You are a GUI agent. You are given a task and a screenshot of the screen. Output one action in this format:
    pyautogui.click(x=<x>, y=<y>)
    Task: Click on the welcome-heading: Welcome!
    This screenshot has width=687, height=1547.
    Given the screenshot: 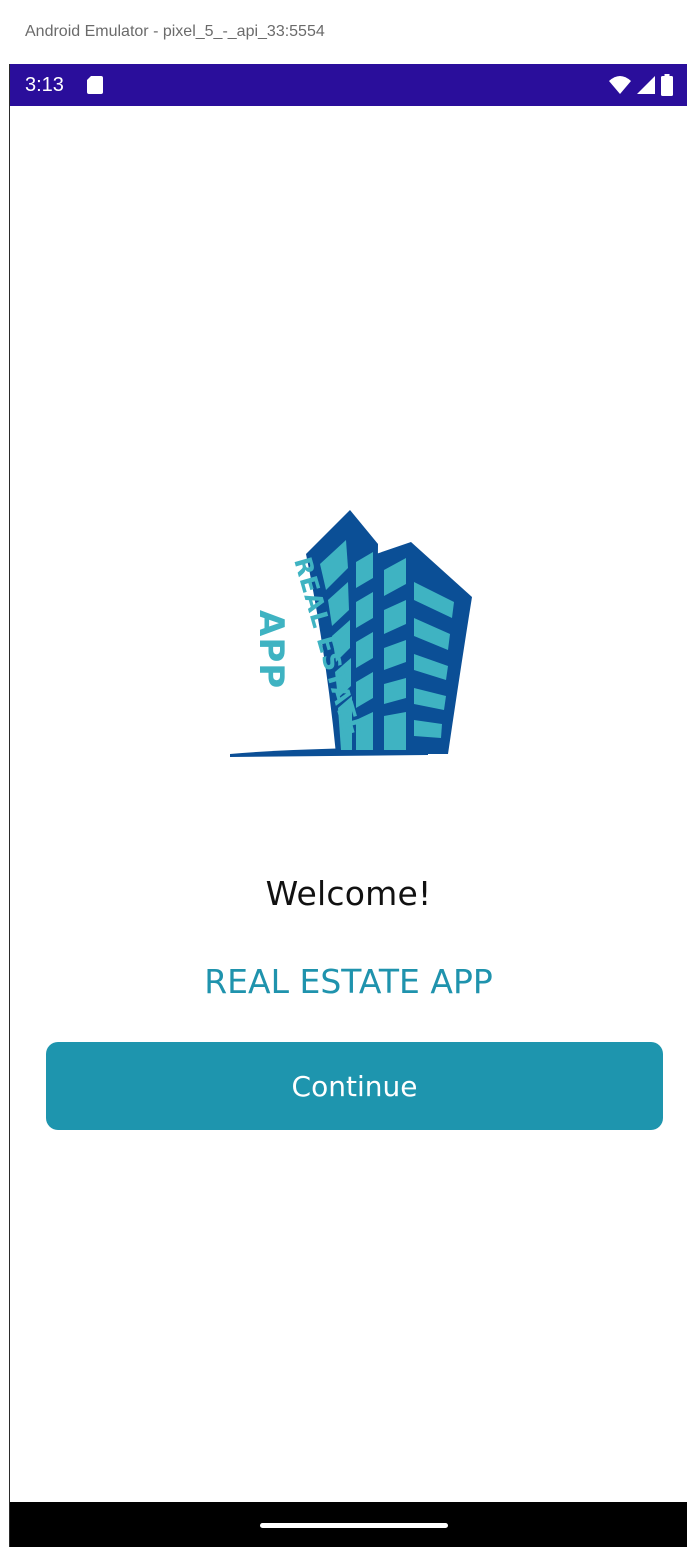 What is the action you would take?
    pyautogui.click(x=348, y=893)
    